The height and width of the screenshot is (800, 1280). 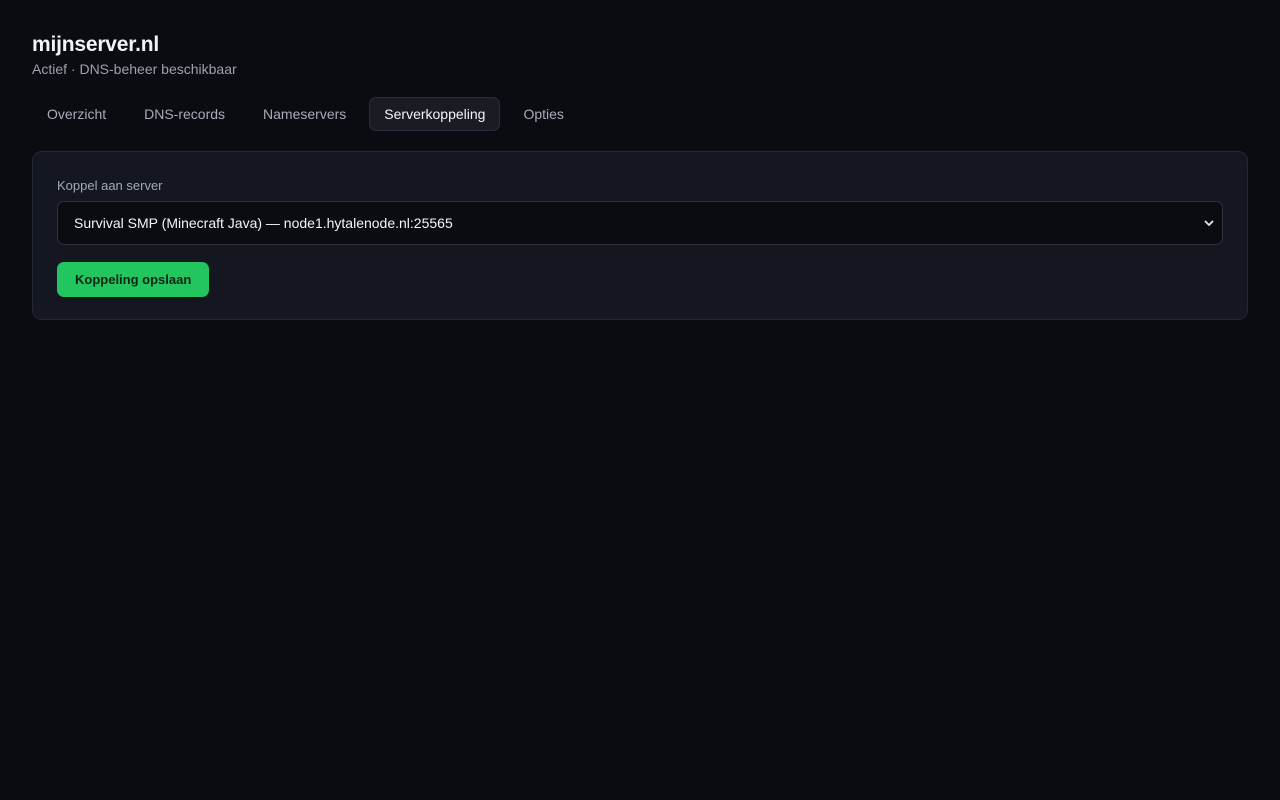 I want to click on tab-serverkoppeling: Serverkoppeling, so click(x=435, y=114).